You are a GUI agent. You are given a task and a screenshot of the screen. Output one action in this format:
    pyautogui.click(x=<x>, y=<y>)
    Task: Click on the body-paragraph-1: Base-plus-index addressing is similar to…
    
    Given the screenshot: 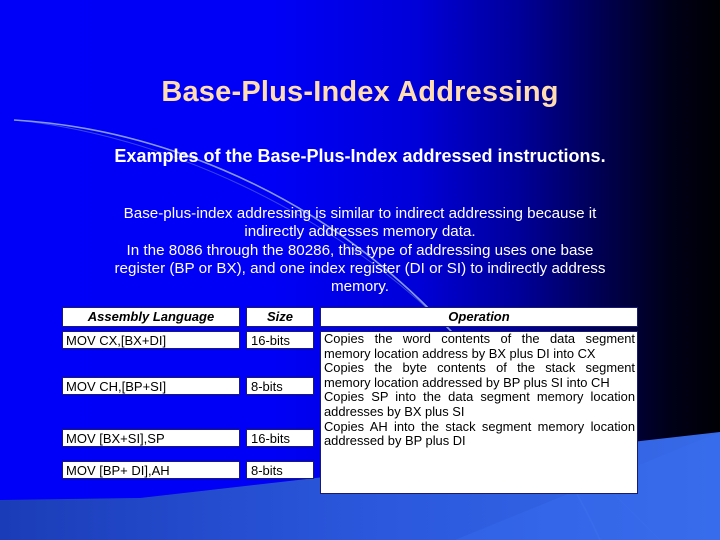 What is the action you would take?
    pyautogui.click(x=360, y=222)
    